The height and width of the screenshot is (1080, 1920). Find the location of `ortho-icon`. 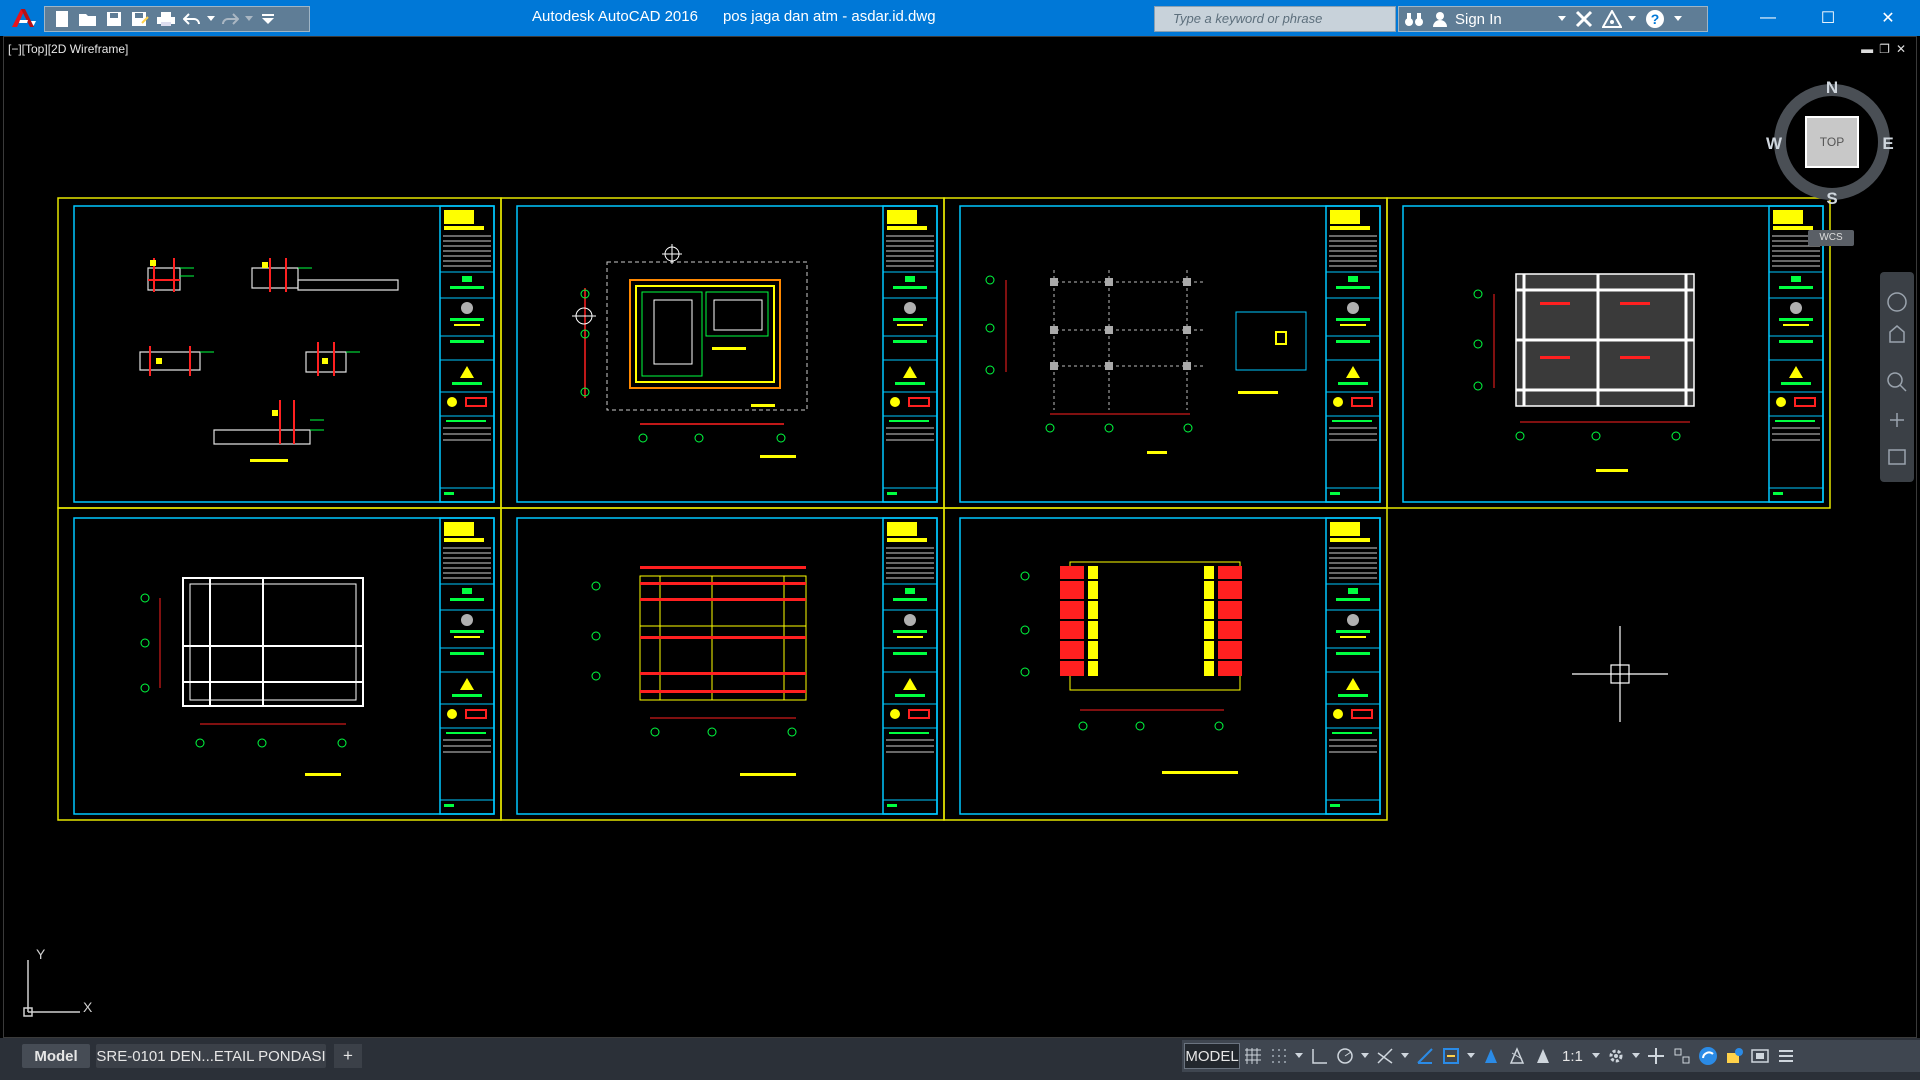

ortho-icon is located at coordinates (1319, 1056).